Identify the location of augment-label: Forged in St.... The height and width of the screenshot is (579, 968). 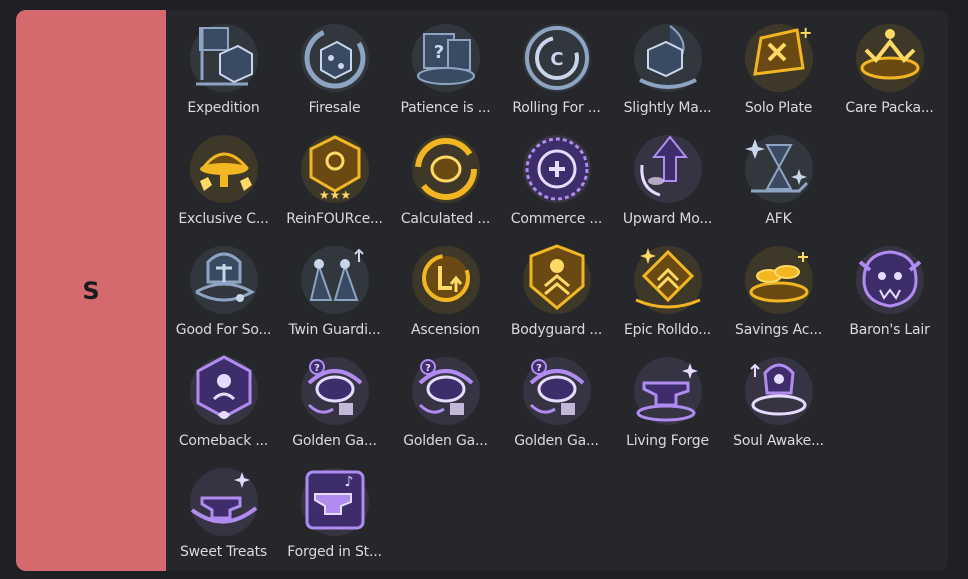
(334, 552).